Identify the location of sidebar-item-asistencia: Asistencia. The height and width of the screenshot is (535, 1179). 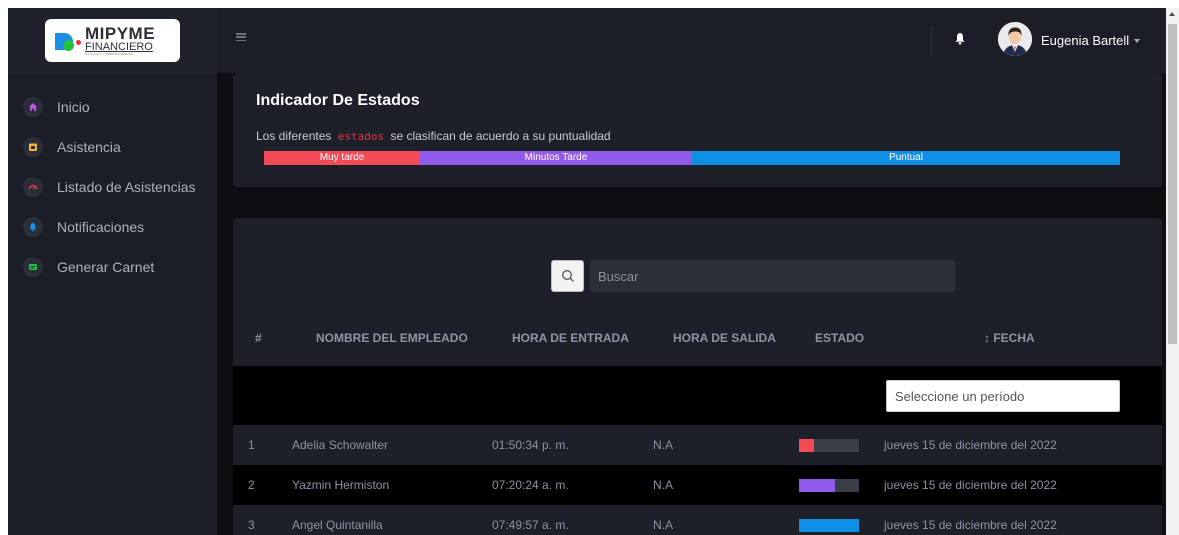
(112, 147).